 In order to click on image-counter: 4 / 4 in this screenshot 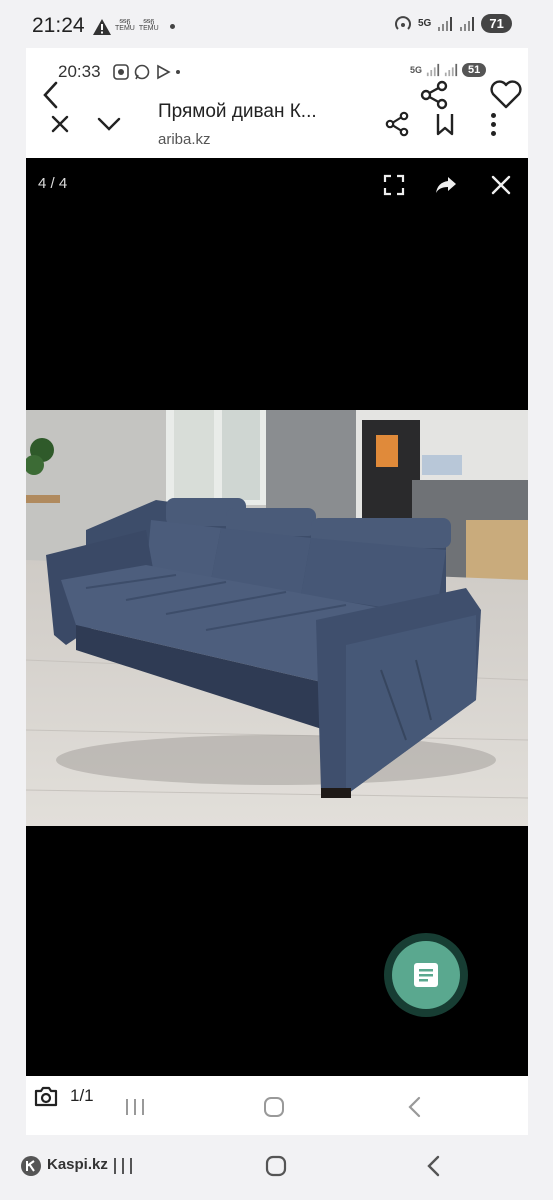, I will do `click(53, 183)`.